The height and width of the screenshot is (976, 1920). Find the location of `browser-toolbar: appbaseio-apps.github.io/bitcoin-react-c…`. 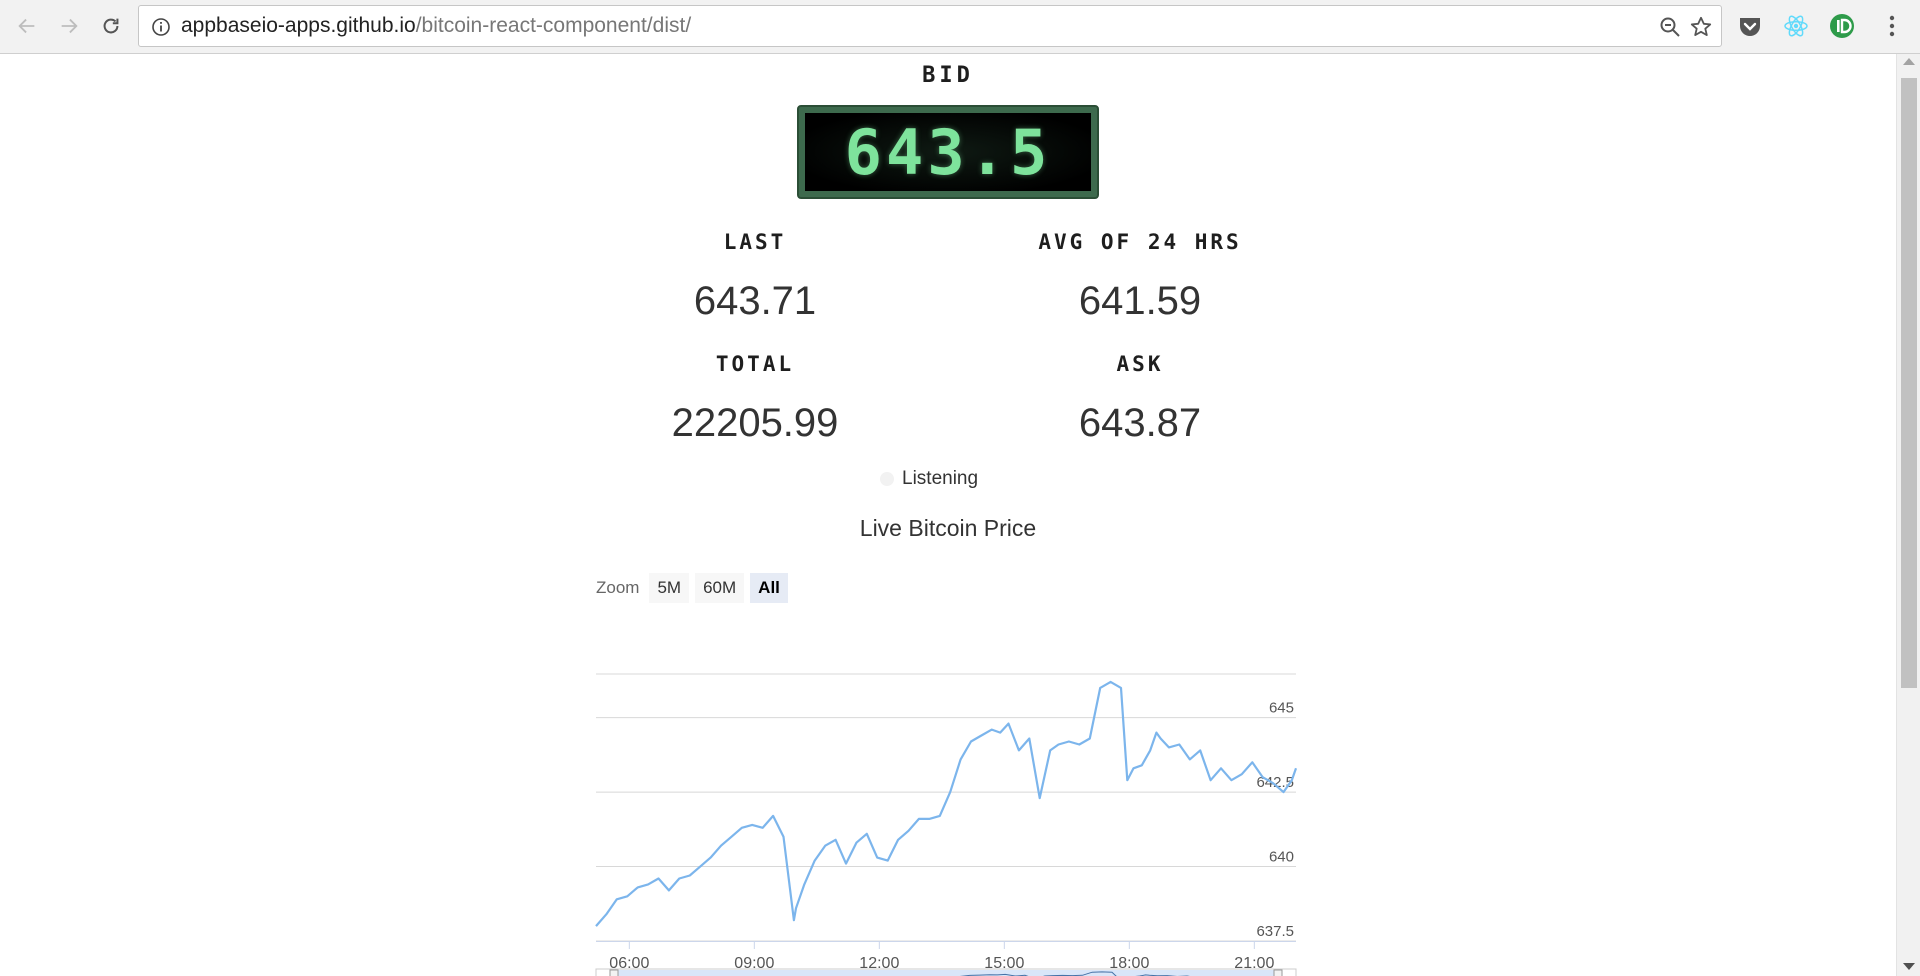

browser-toolbar: appbaseio-apps.github.io/bitcoin-react-c… is located at coordinates (960, 27).